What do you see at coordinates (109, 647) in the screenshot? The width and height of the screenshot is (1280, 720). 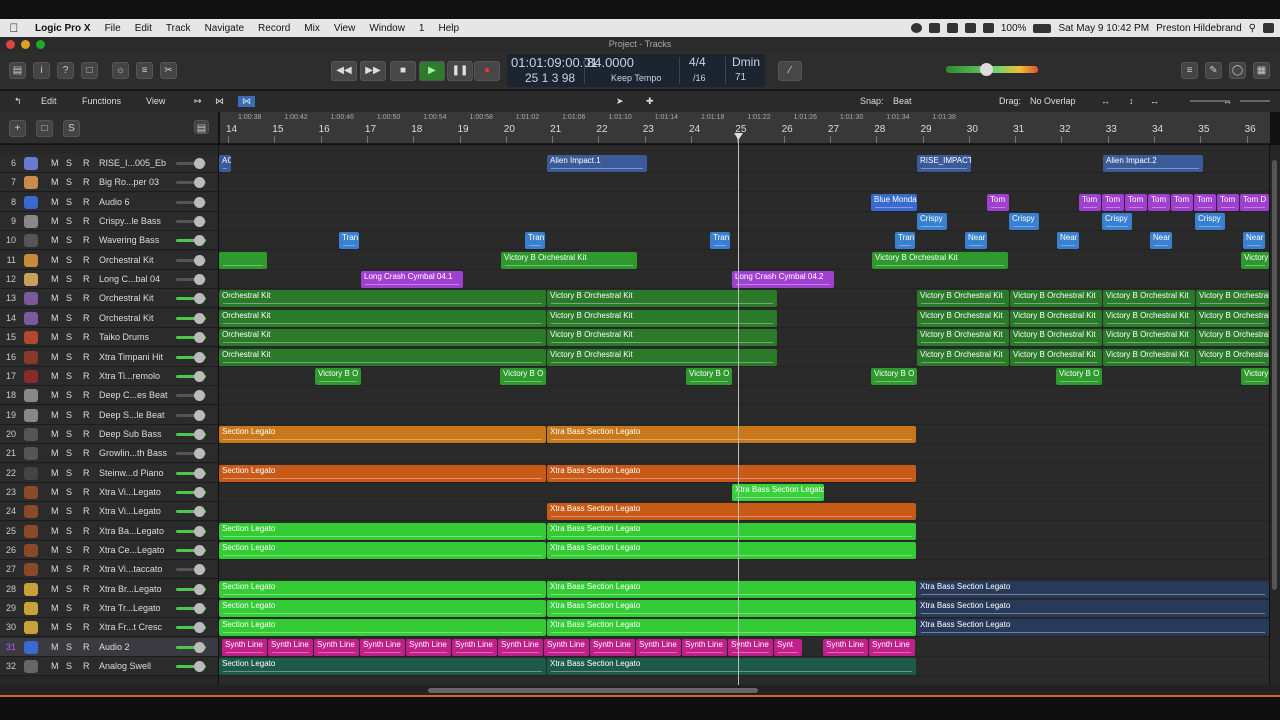 I see `track-header: 31 M S R Audio 2` at bounding box center [109, 647].